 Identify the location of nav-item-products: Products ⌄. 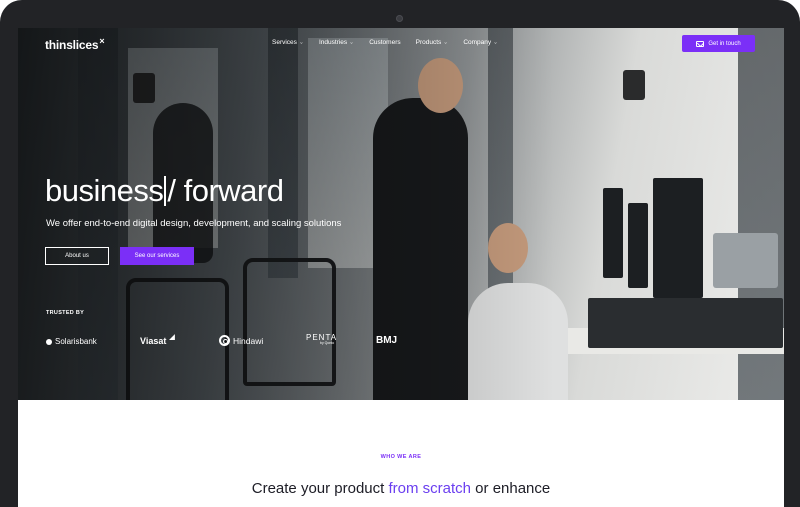
(432, 42).